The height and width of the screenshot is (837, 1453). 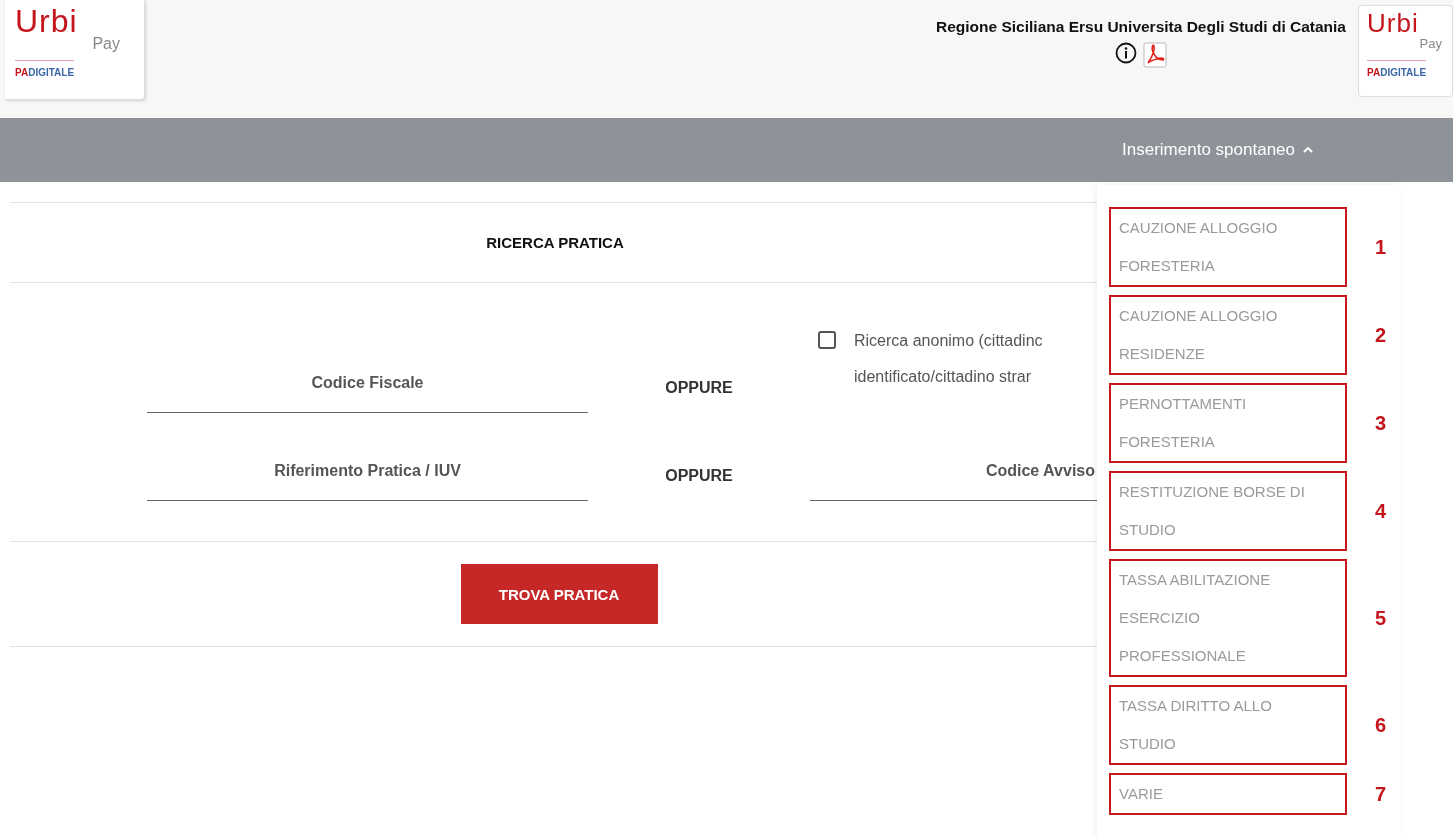 What do you see at coordinates (1228, 423) in the screenshot?
I see `menu-item: PERNOTTAMENTI FORESTERIA` at bounding box center [1228, 423].